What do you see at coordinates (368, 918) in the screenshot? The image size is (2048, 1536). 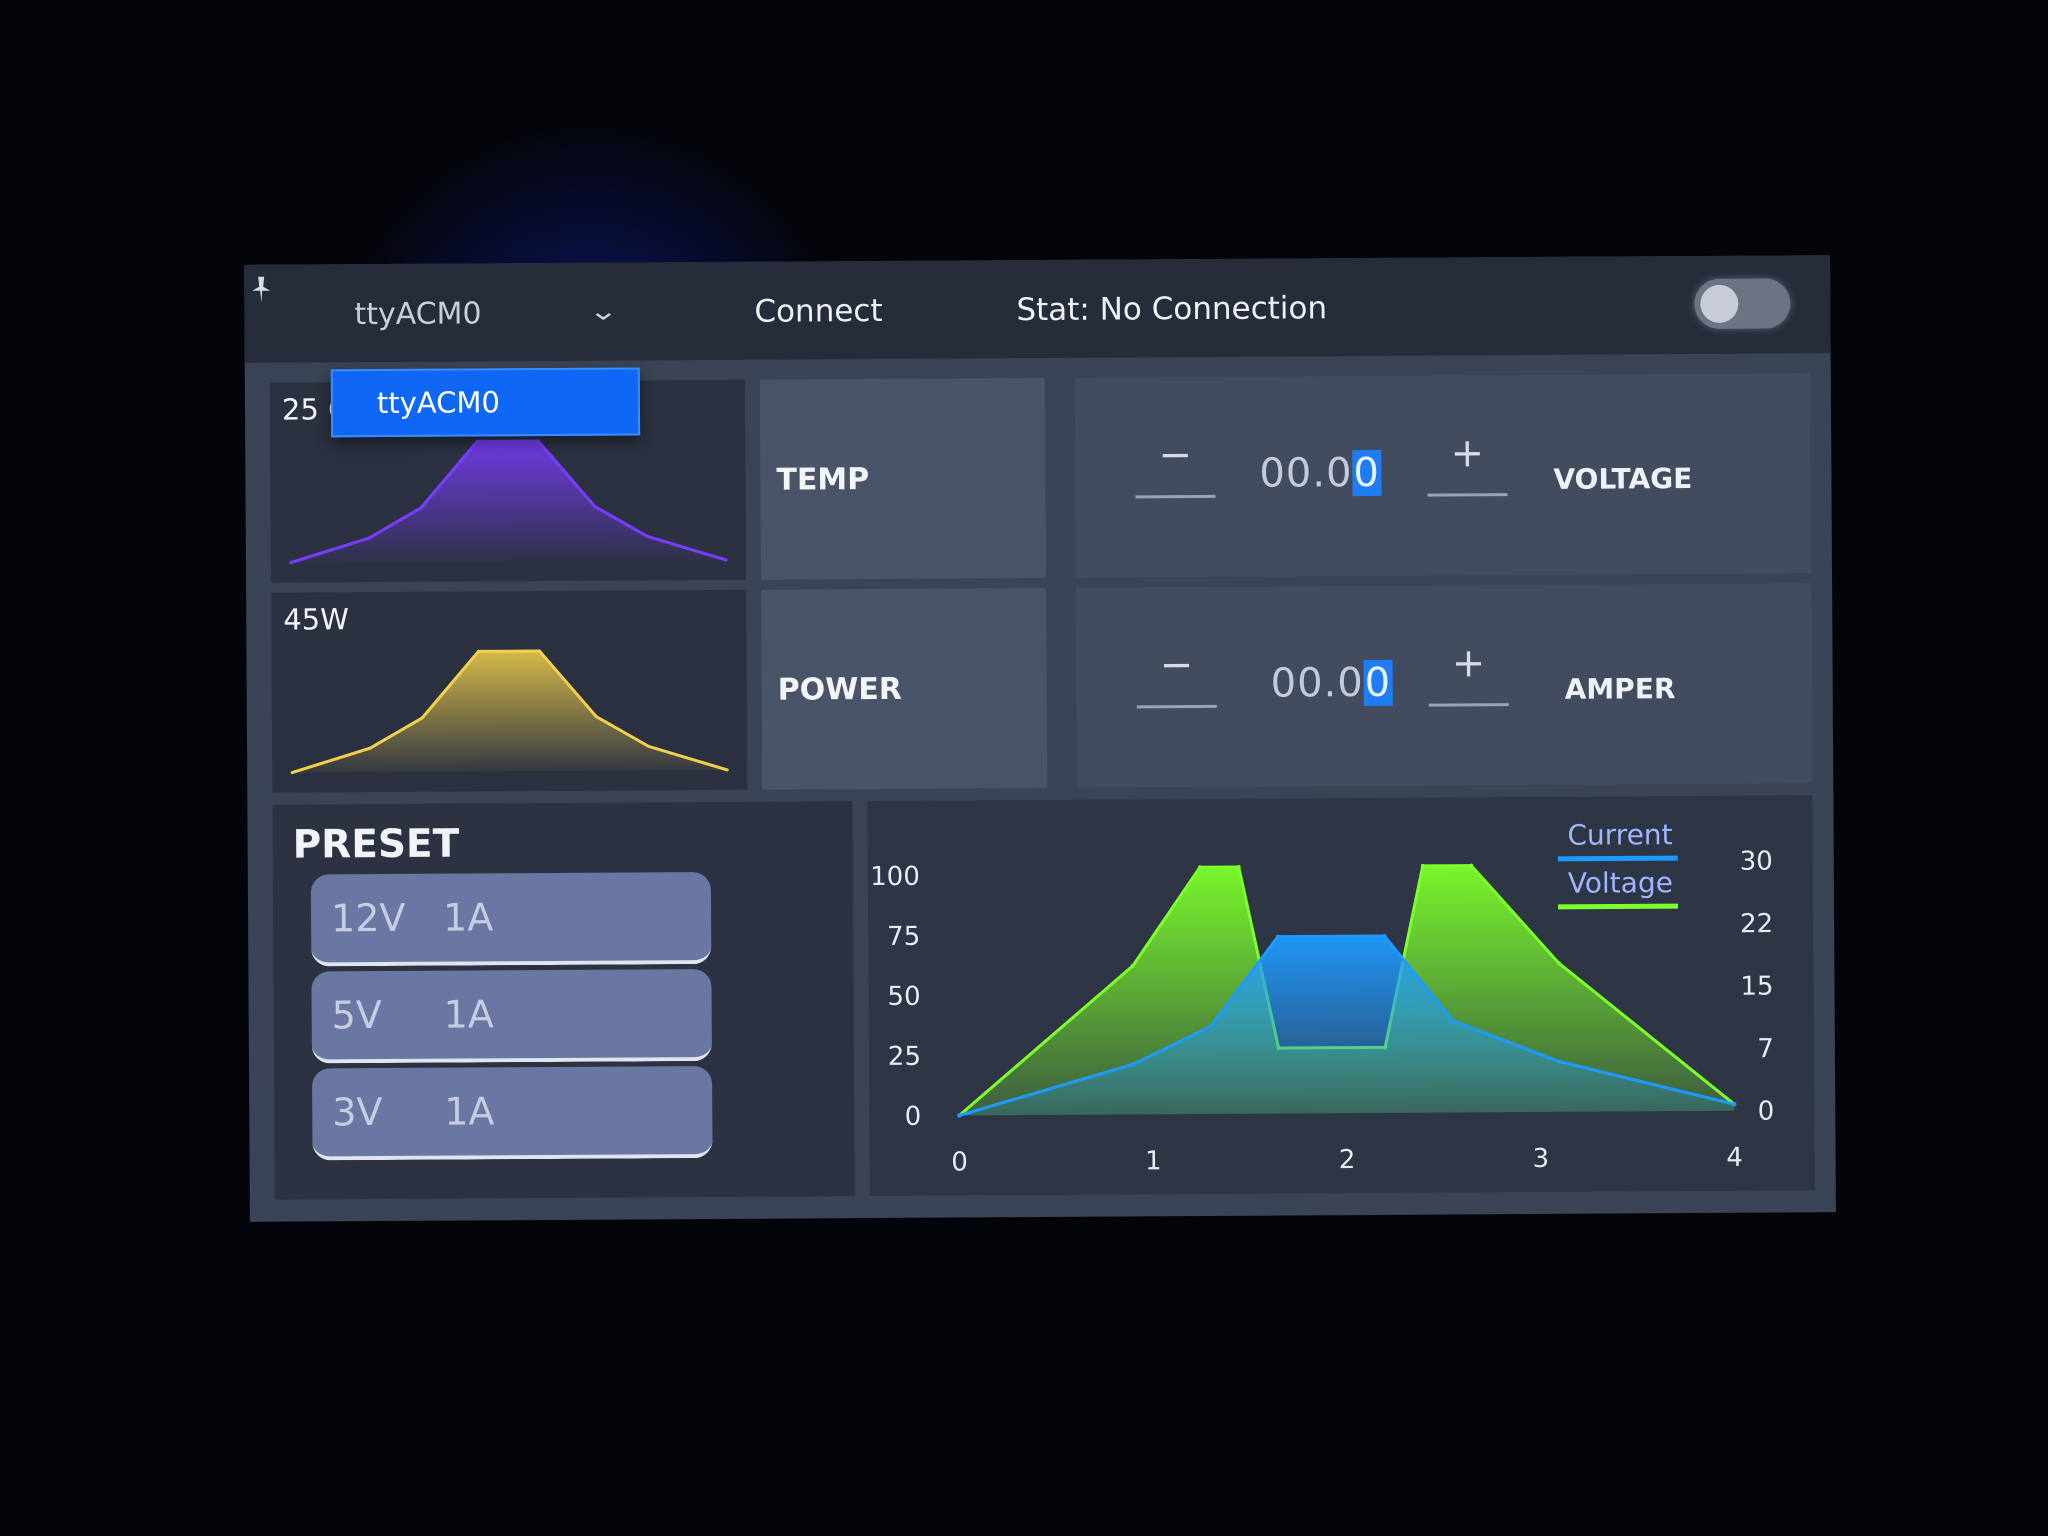 I see `preset-voltage: 12V` at bounding box center [368, 918].